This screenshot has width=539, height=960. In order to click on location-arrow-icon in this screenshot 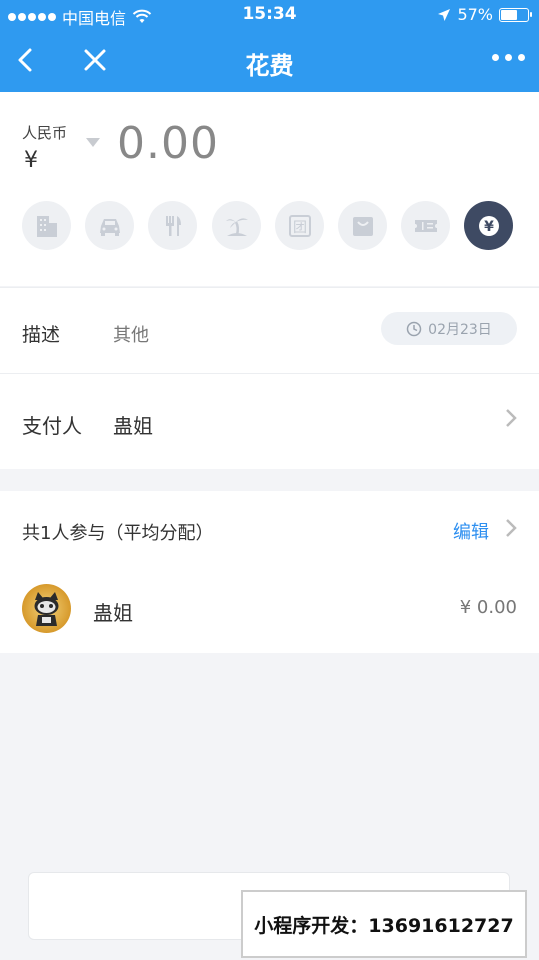, I will do `click(444, 14)`.